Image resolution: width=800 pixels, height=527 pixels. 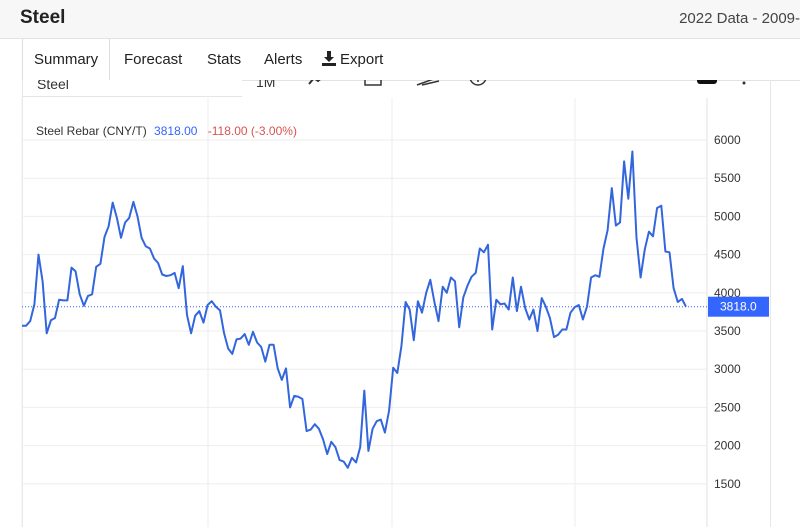 I want to click on legend-change-value: -118.00 (-3.00%), so click(x=252, y=131).